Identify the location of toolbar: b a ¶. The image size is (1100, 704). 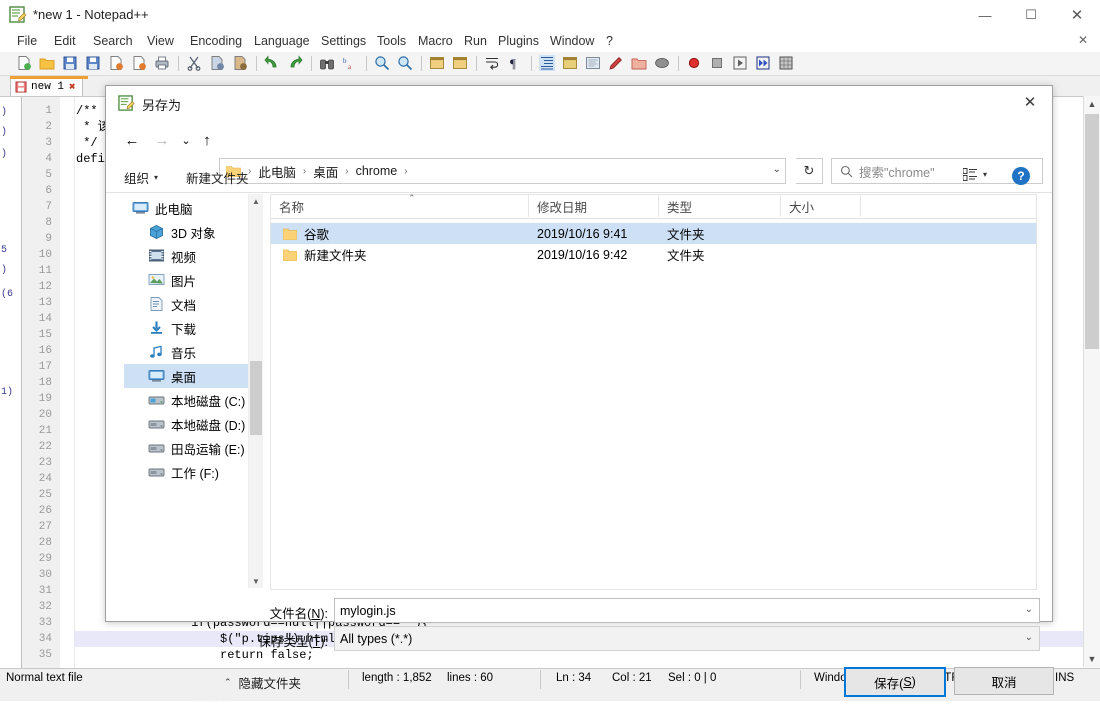
(550, 64).